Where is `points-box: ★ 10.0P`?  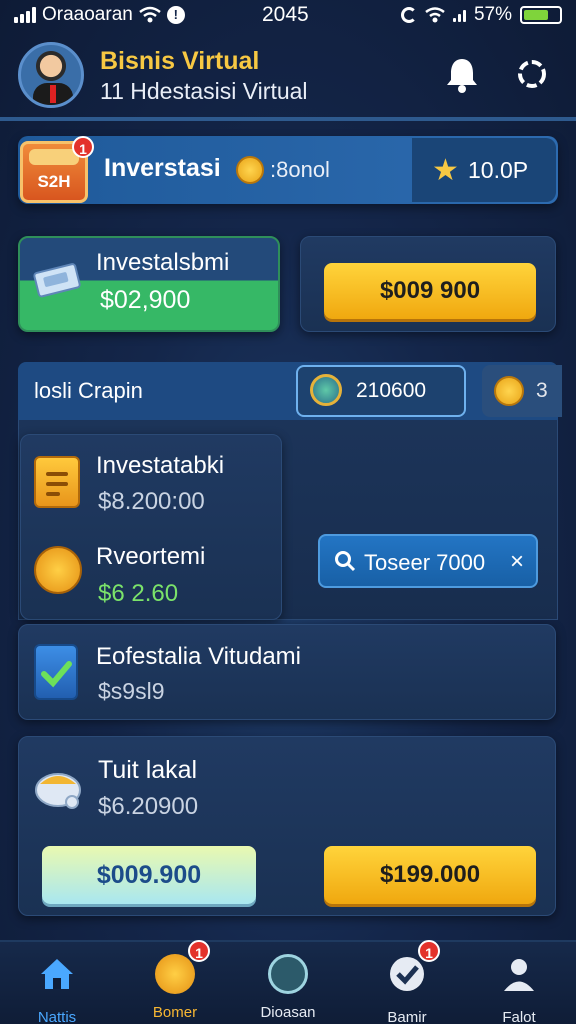 points-box: ★ 10.0P is located at coordinates (484, 170).